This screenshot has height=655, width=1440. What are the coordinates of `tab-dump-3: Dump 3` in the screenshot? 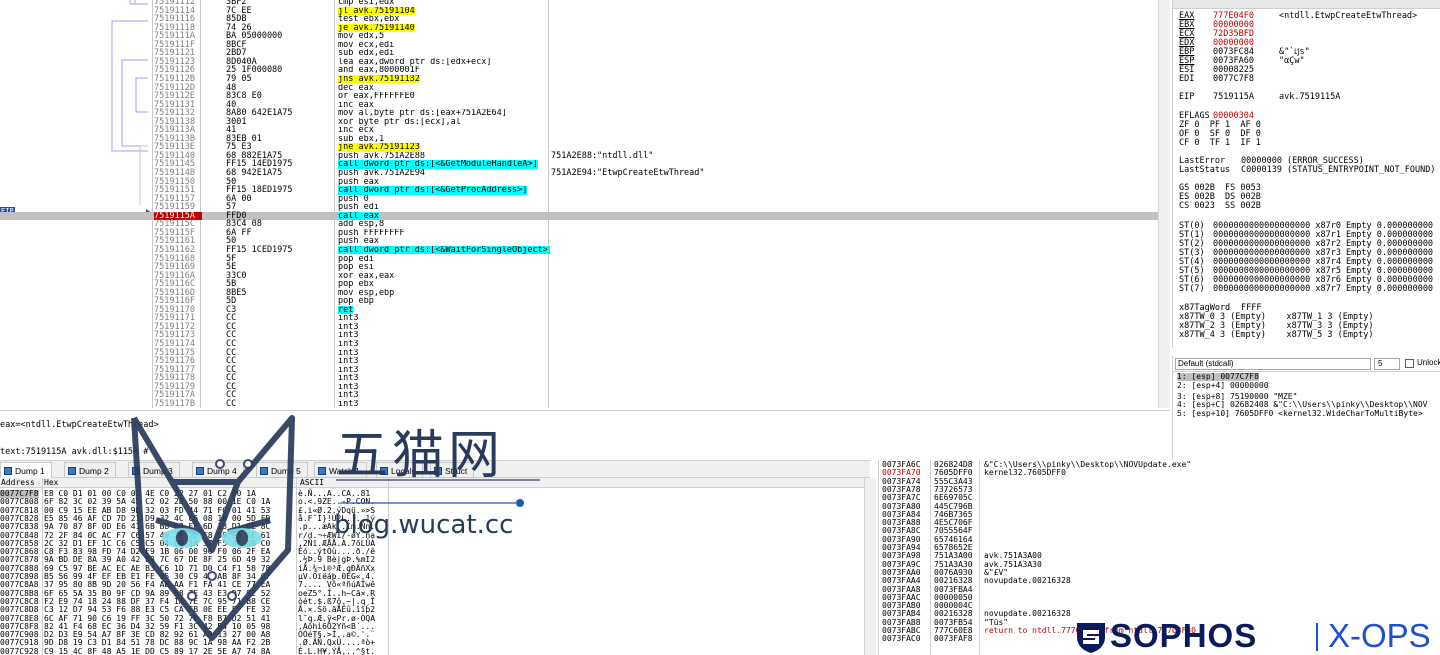 It's located at (154, 470).